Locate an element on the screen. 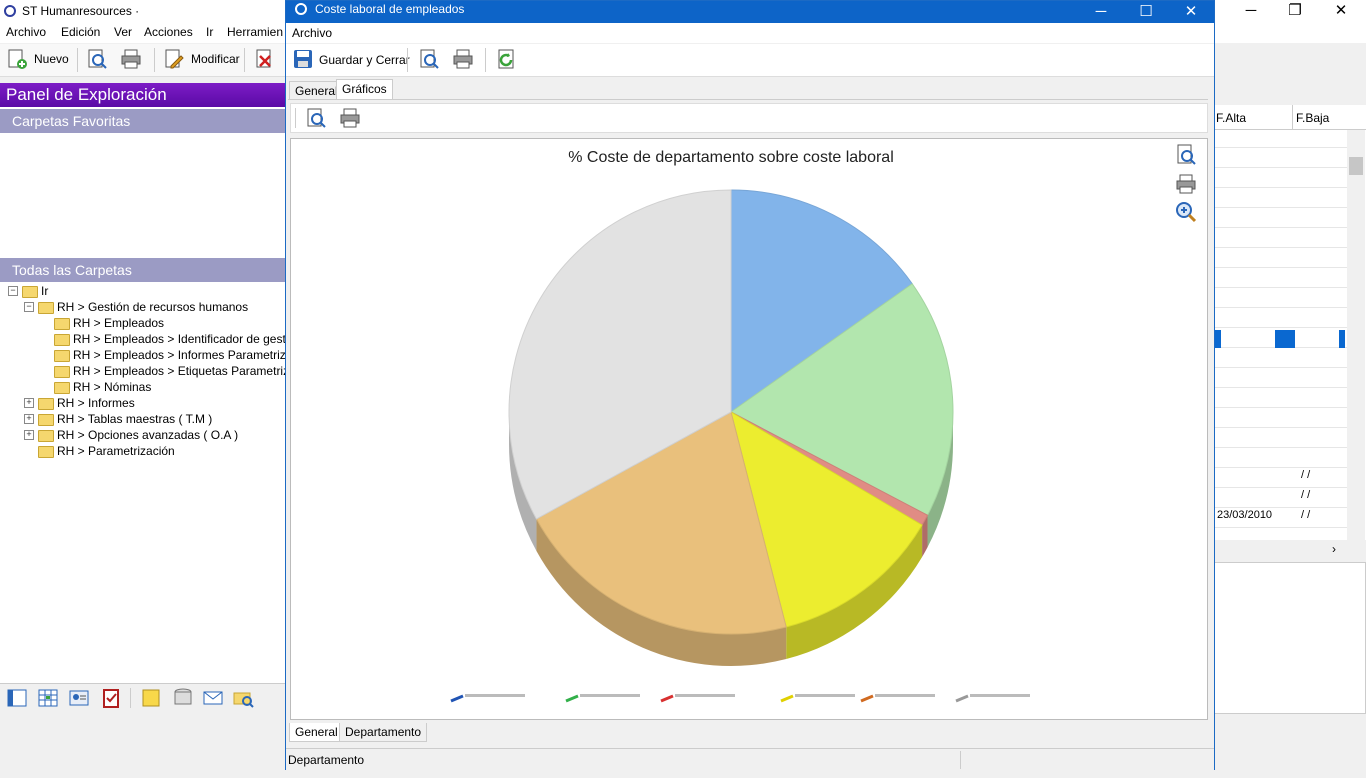 Image resolution: width=1366 pixels, height=778 pixels. save-icon is located at coordinates (303, 59).